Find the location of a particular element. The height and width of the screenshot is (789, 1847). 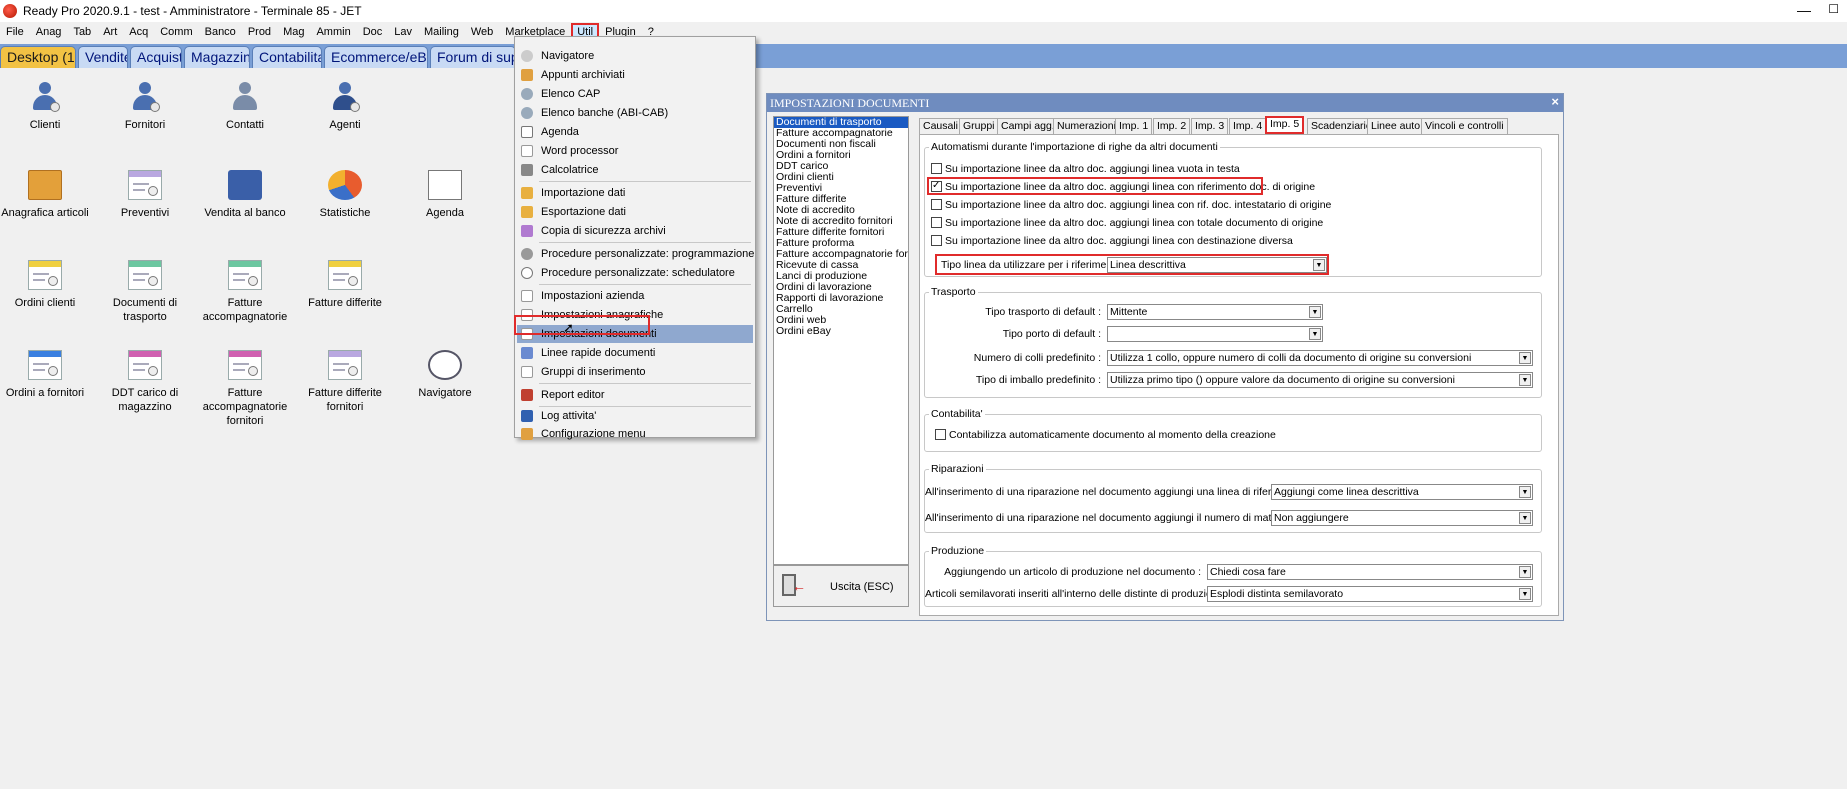

list-item: Fatture differite is located at coordinates (841, 199).